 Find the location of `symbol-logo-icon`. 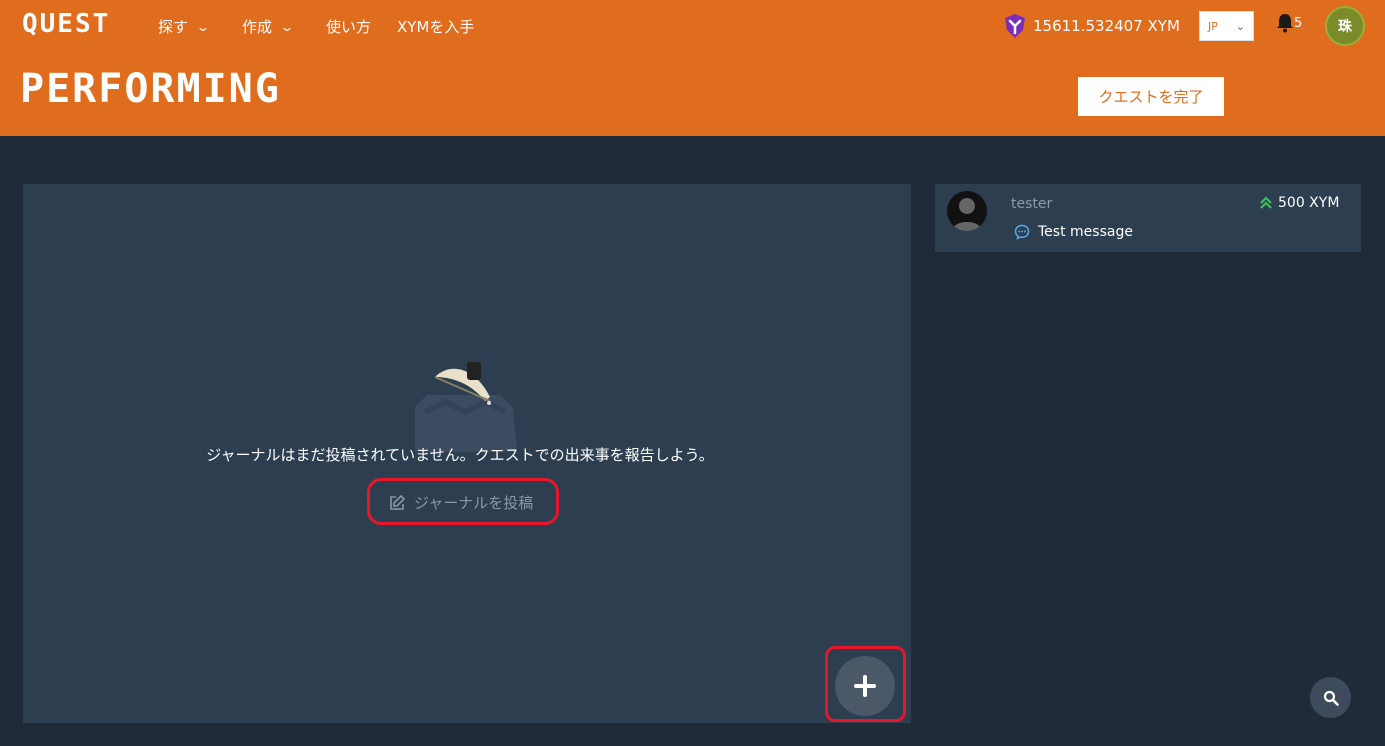

symbol-logo-icon is located at coordinates (1015, 26).